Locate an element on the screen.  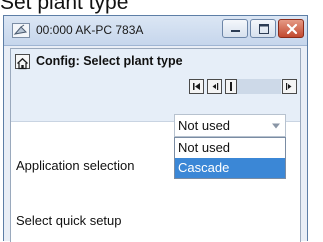
close-button is located at coordinates (291, 28).